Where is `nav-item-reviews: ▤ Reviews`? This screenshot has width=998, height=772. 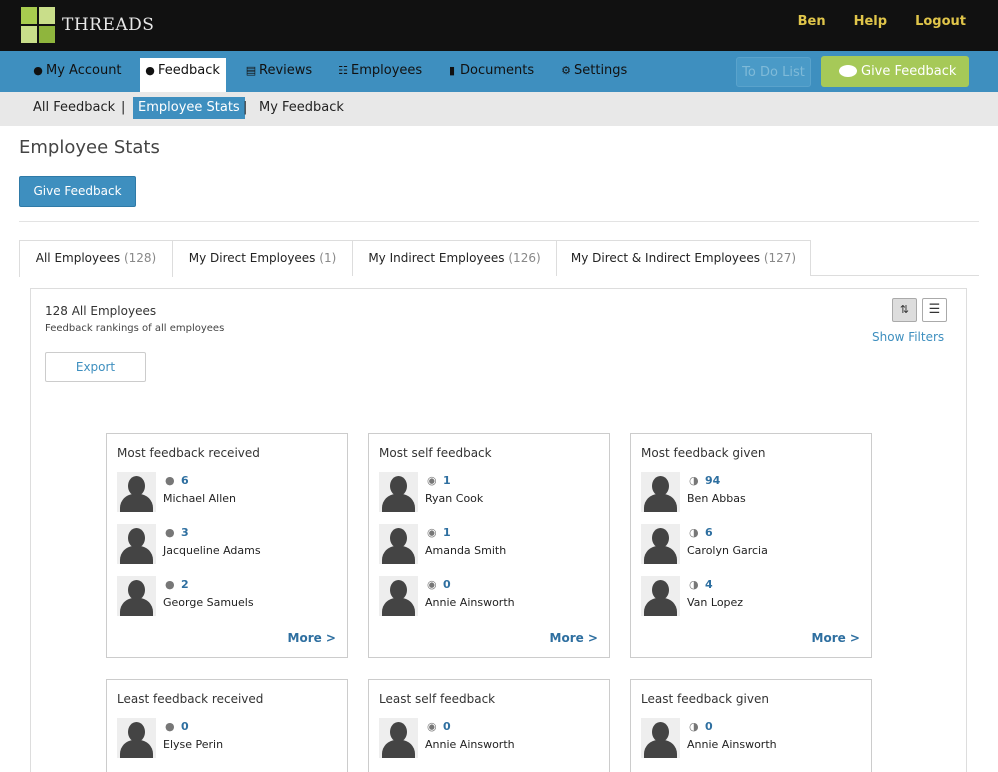 nav-item-reviews: ▤ Reviews is located at coordinates (279, 71).